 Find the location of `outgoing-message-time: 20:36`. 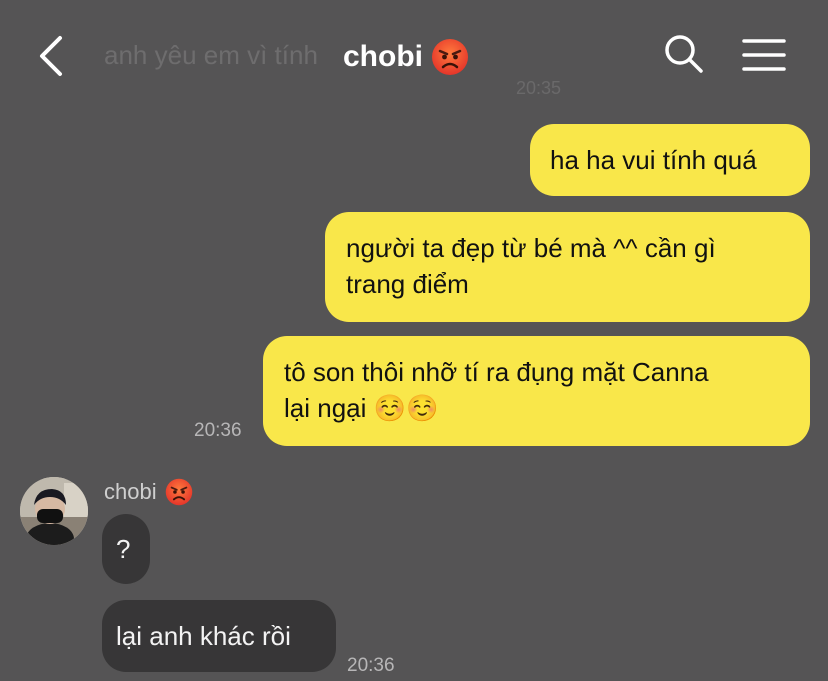

outgoing-message-time: 20:36 is located at coordinates (218, 430).